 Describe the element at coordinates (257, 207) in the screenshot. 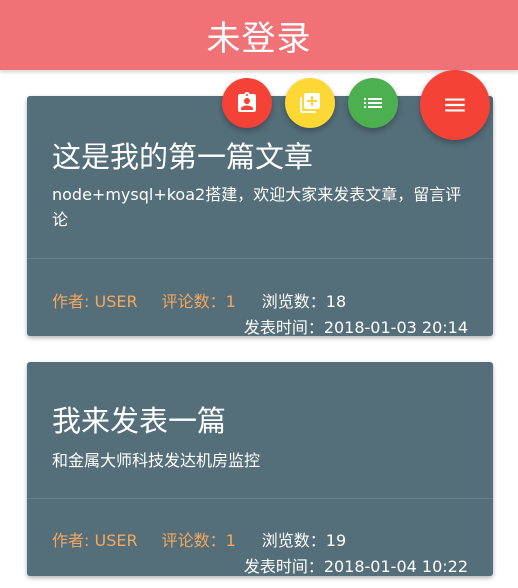

I see `article-summary: node+mysql+koa2搭建，欢迎大家来发表文章，留言评论` at that location.